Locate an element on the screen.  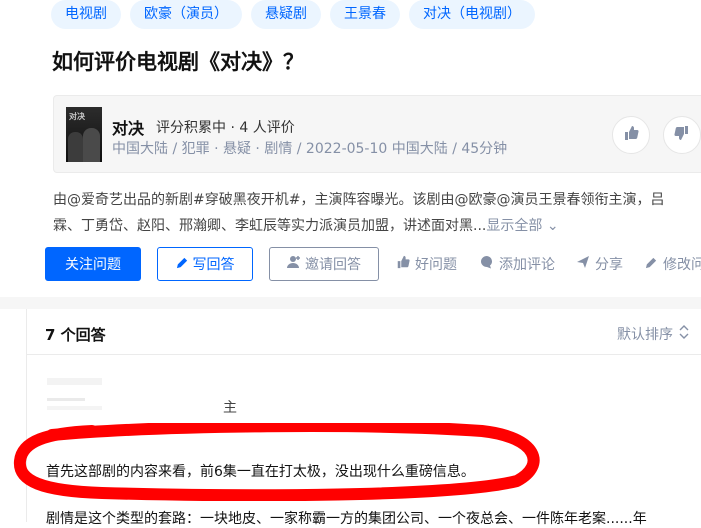
author-text-fragment: 主 is located at coordinates (230, 408).